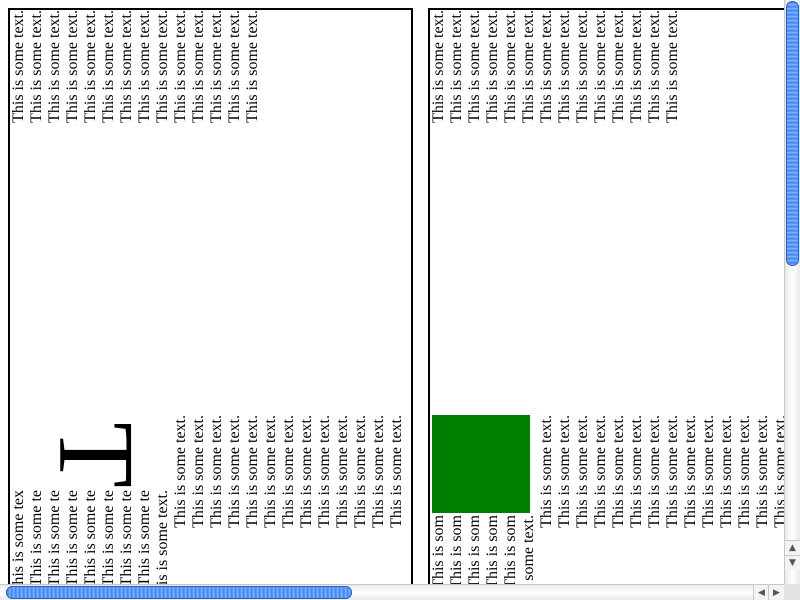  What do you see at coordinates (481, 464) in the screenshot?
I see `green-block` at bounding box center [481, 464].